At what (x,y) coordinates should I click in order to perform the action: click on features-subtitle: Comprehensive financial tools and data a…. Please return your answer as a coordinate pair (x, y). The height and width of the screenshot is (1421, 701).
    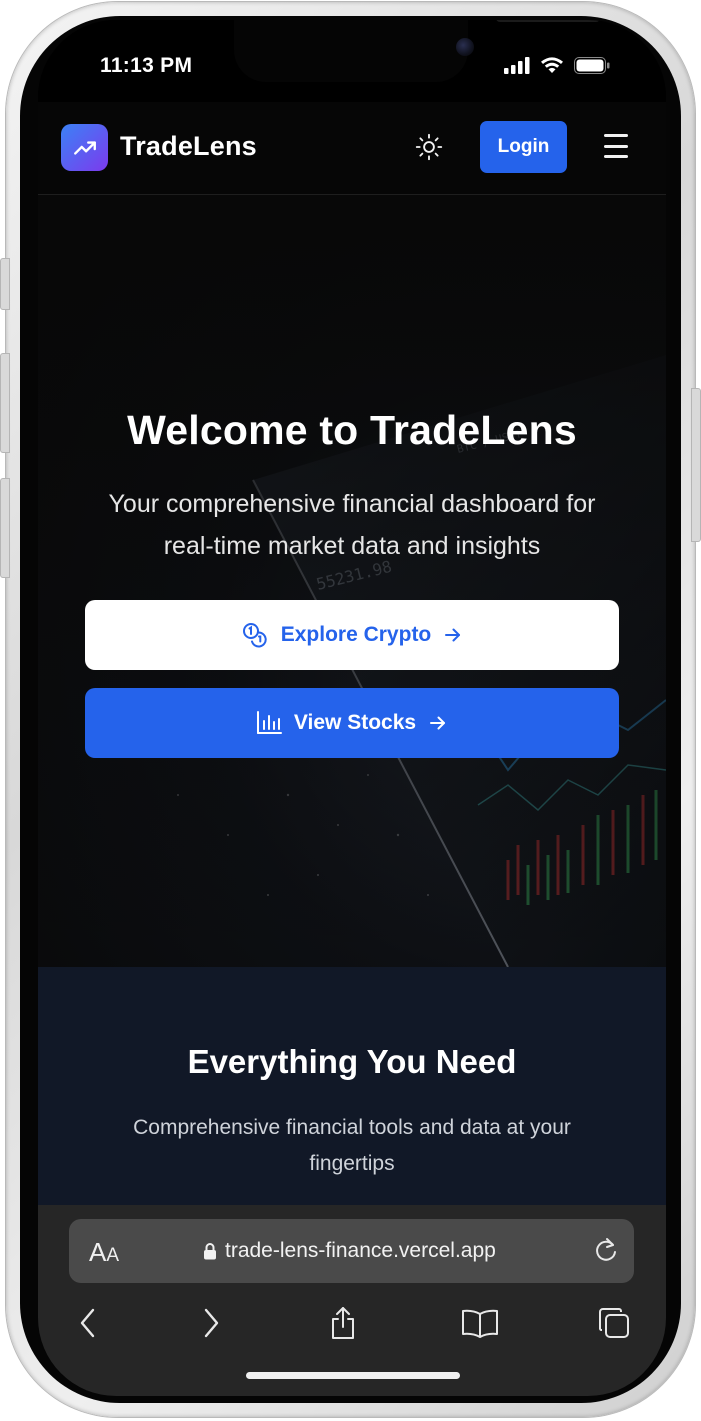
    Looking at the image, I should click on (352, 1145).